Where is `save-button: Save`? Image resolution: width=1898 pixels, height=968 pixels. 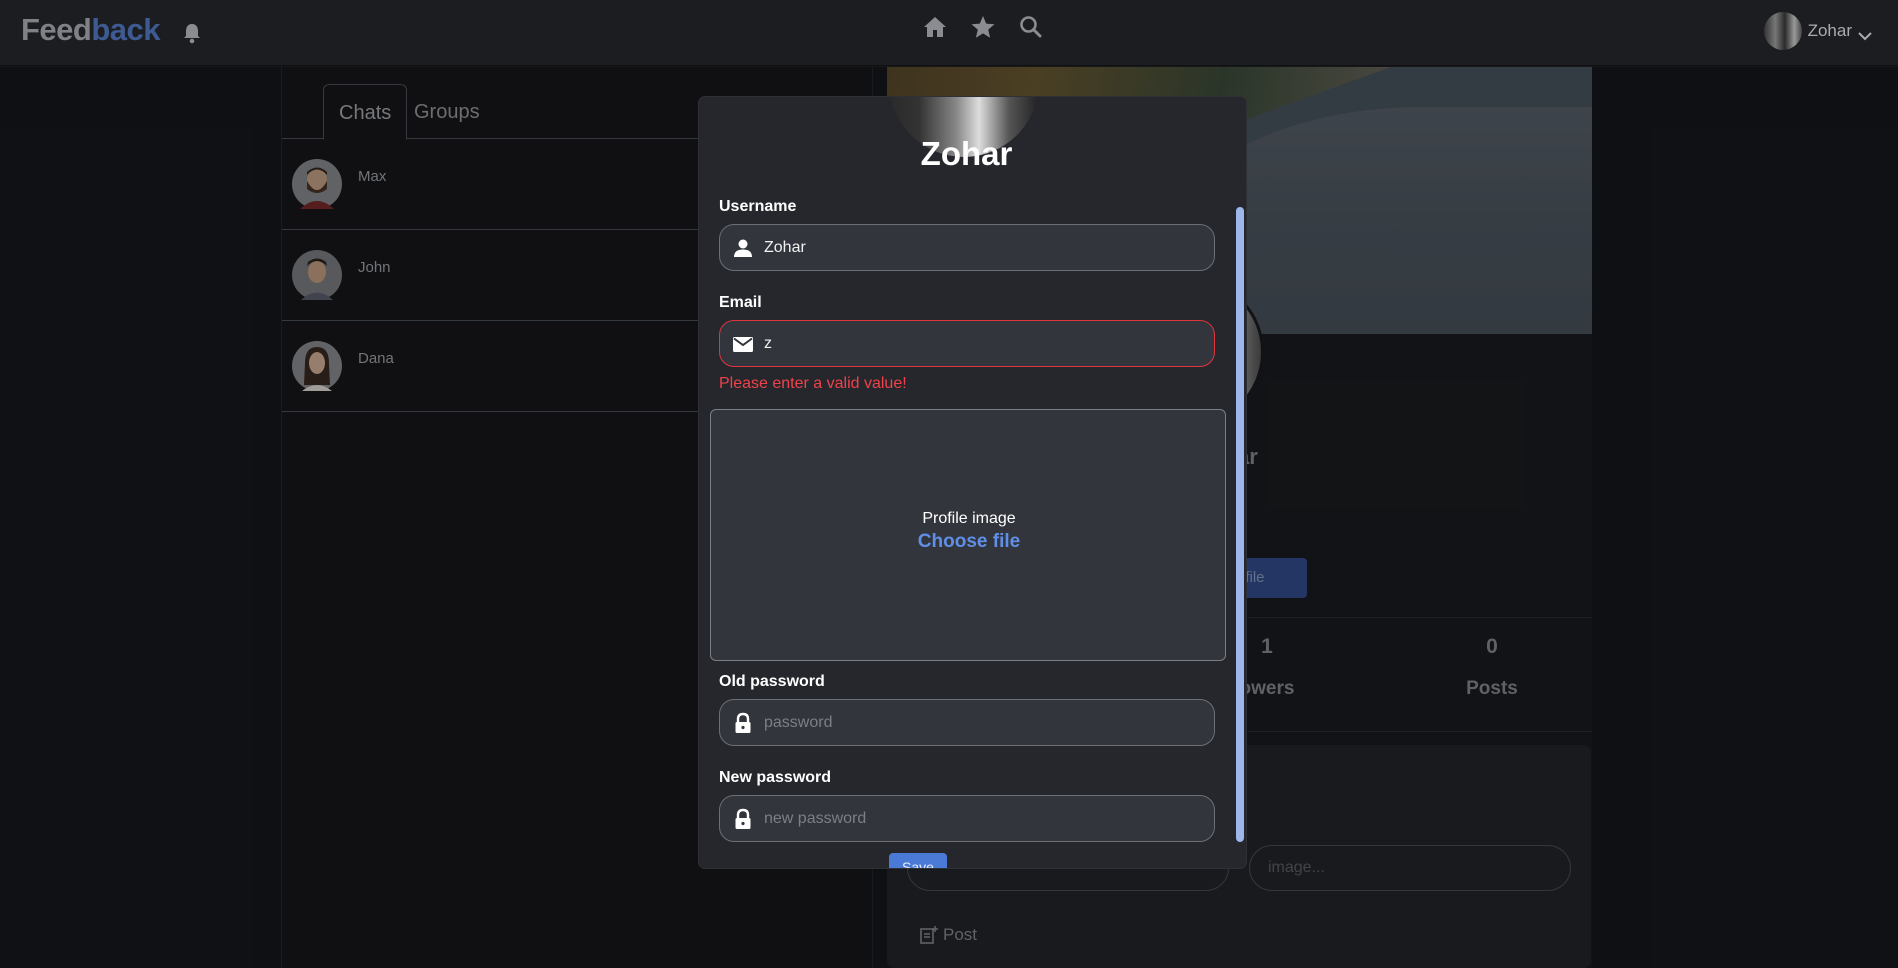 save-button: Save is located at coordinates (918, 860).